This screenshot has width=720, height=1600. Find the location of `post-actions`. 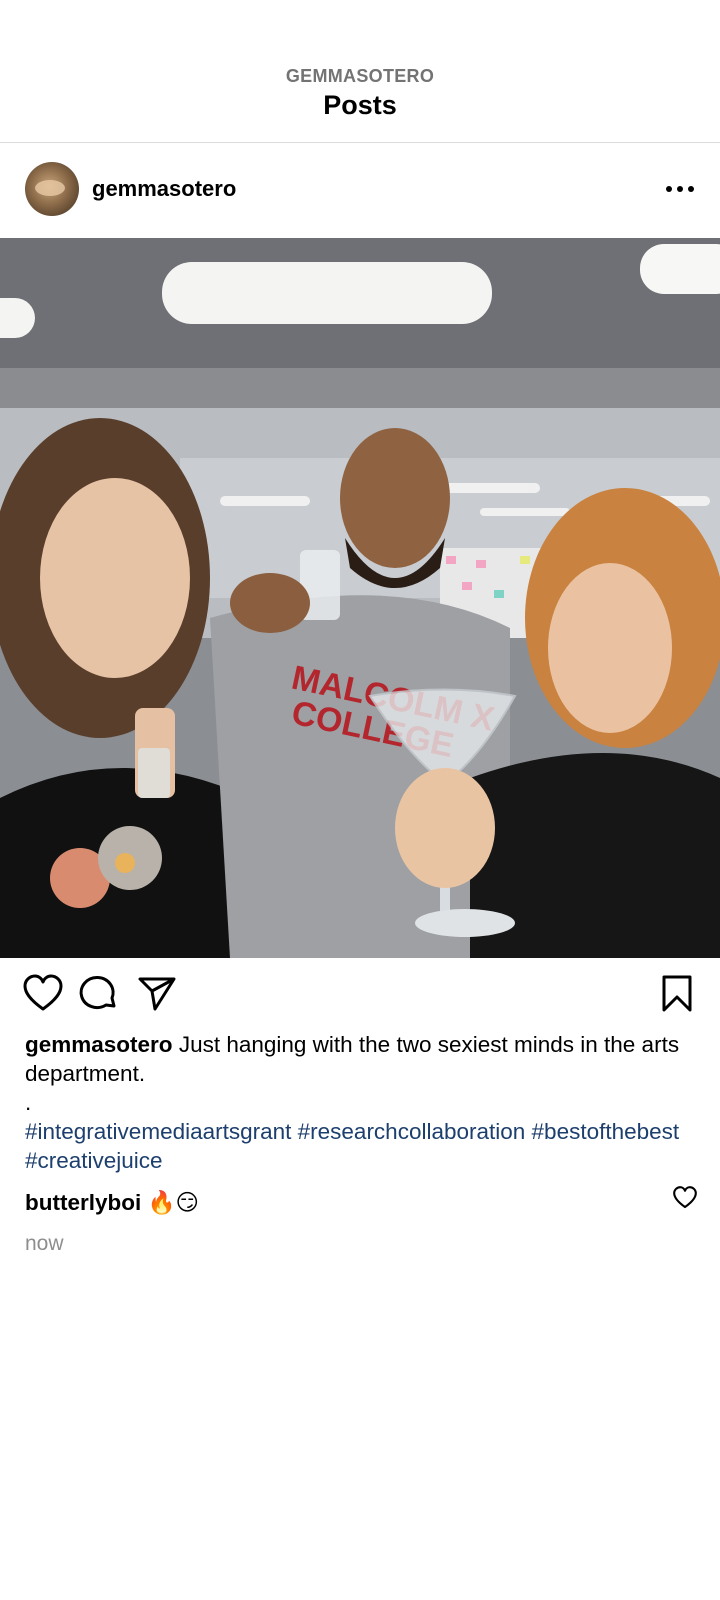

post-actions is located at coordinates (360, 998).